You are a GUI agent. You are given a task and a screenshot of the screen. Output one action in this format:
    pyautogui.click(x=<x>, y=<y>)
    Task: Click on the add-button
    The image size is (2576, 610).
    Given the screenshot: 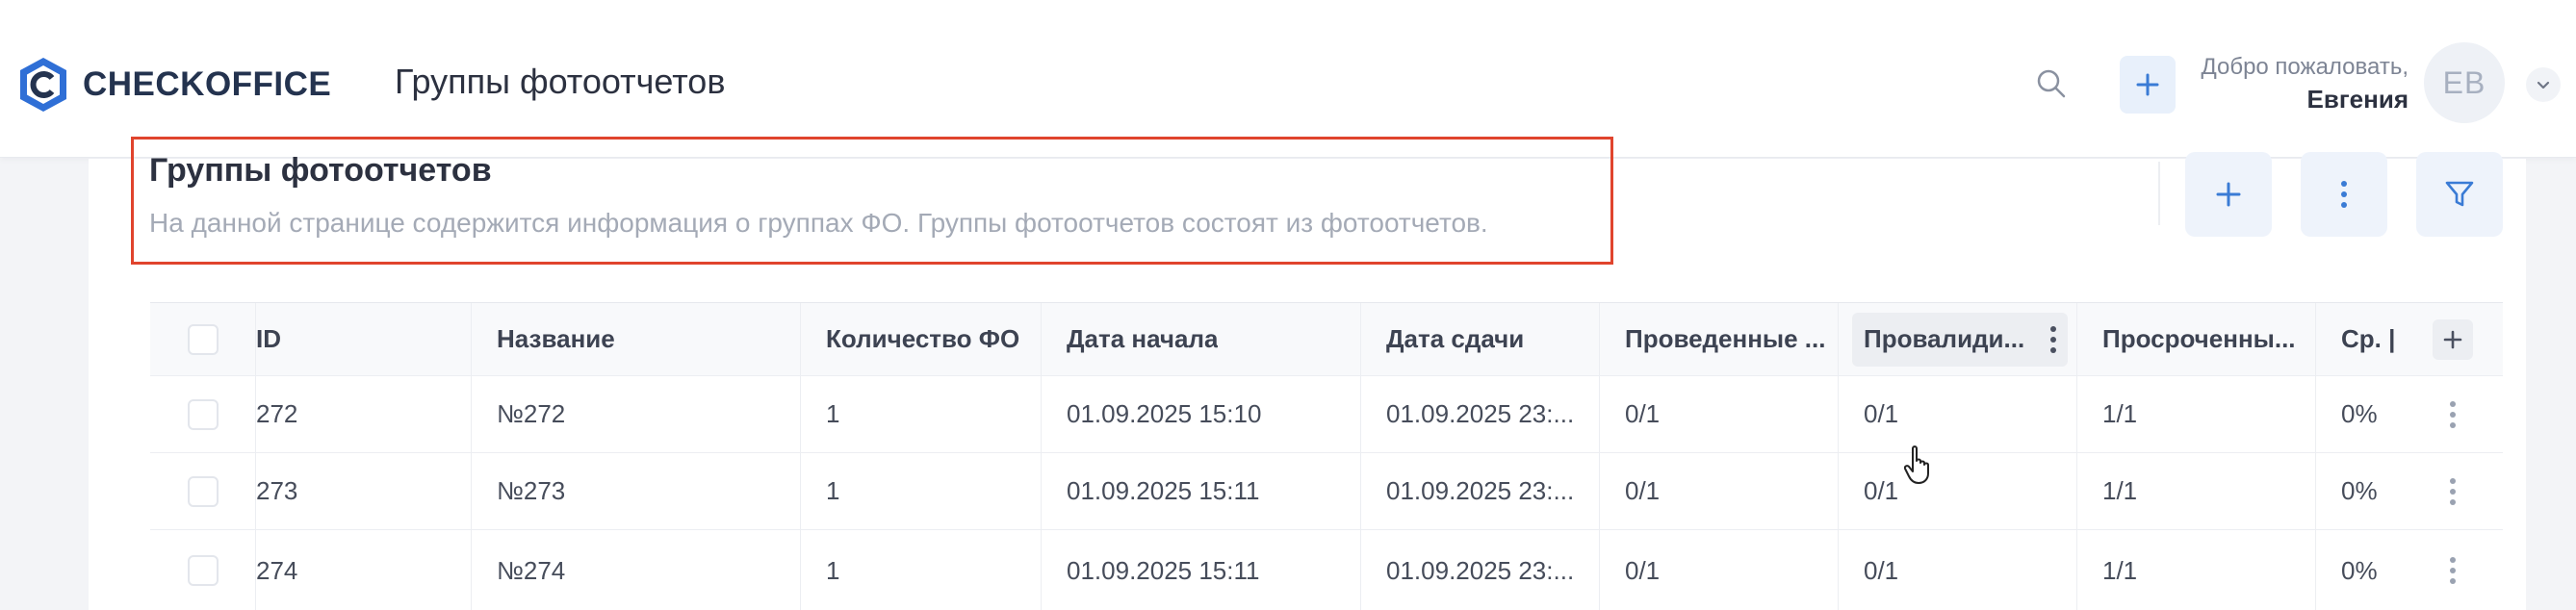 What is the action you would take?
    pyautogui.click(x=2148, y=85)
    